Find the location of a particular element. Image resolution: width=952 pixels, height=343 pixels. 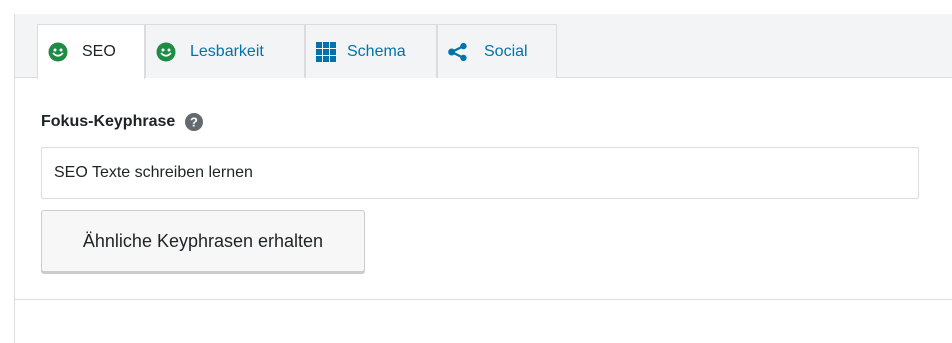

tab-schema-label: Schema is located at coordinates (376, 51).